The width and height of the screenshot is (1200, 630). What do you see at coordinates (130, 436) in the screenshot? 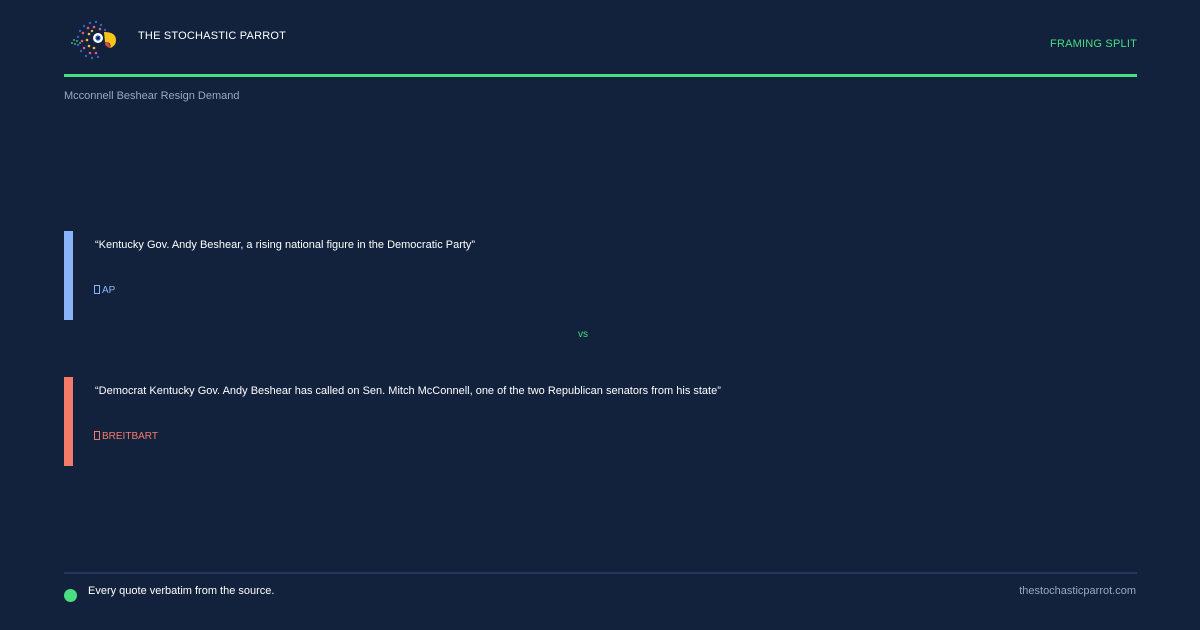
I see `source-label: BREITBART` at bounding box center [130, 436].